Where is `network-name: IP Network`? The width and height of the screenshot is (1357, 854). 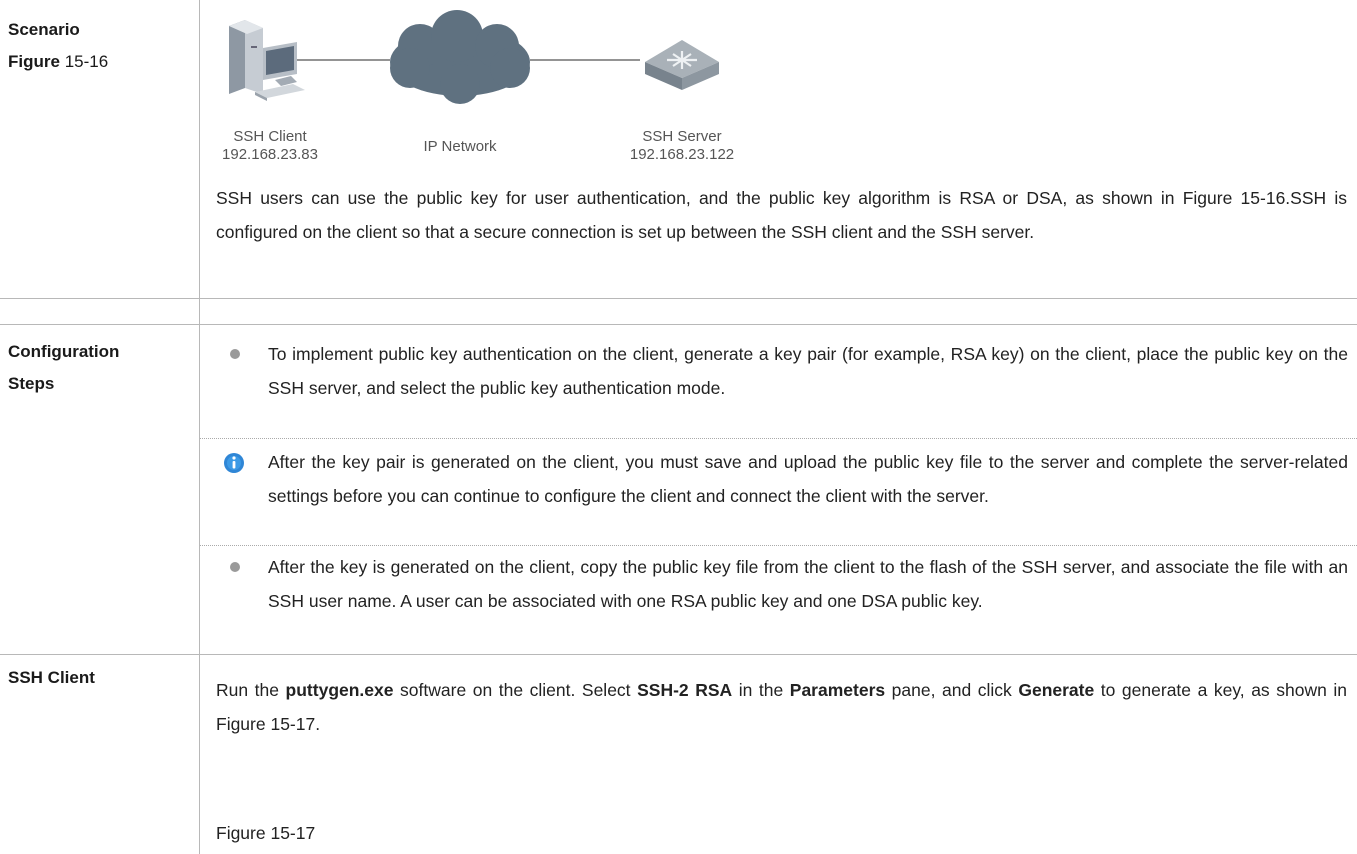
network-name: IP Network is located at coordinates (460, 146).